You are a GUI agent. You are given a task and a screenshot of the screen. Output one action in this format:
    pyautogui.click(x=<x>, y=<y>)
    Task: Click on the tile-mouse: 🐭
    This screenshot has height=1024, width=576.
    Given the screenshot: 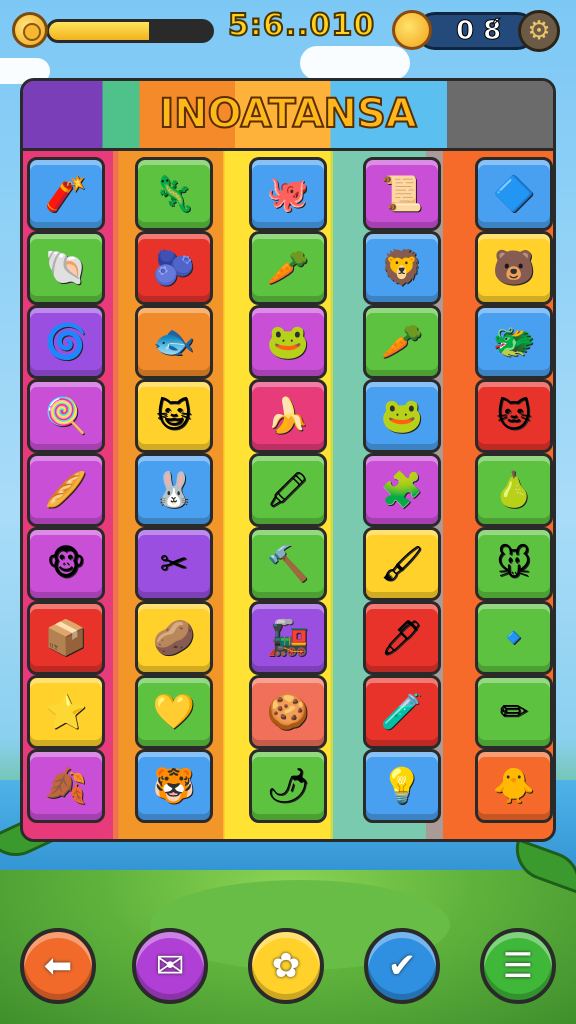 What is the action you would take?
    pyautogui.click(x=514, y=564)
    